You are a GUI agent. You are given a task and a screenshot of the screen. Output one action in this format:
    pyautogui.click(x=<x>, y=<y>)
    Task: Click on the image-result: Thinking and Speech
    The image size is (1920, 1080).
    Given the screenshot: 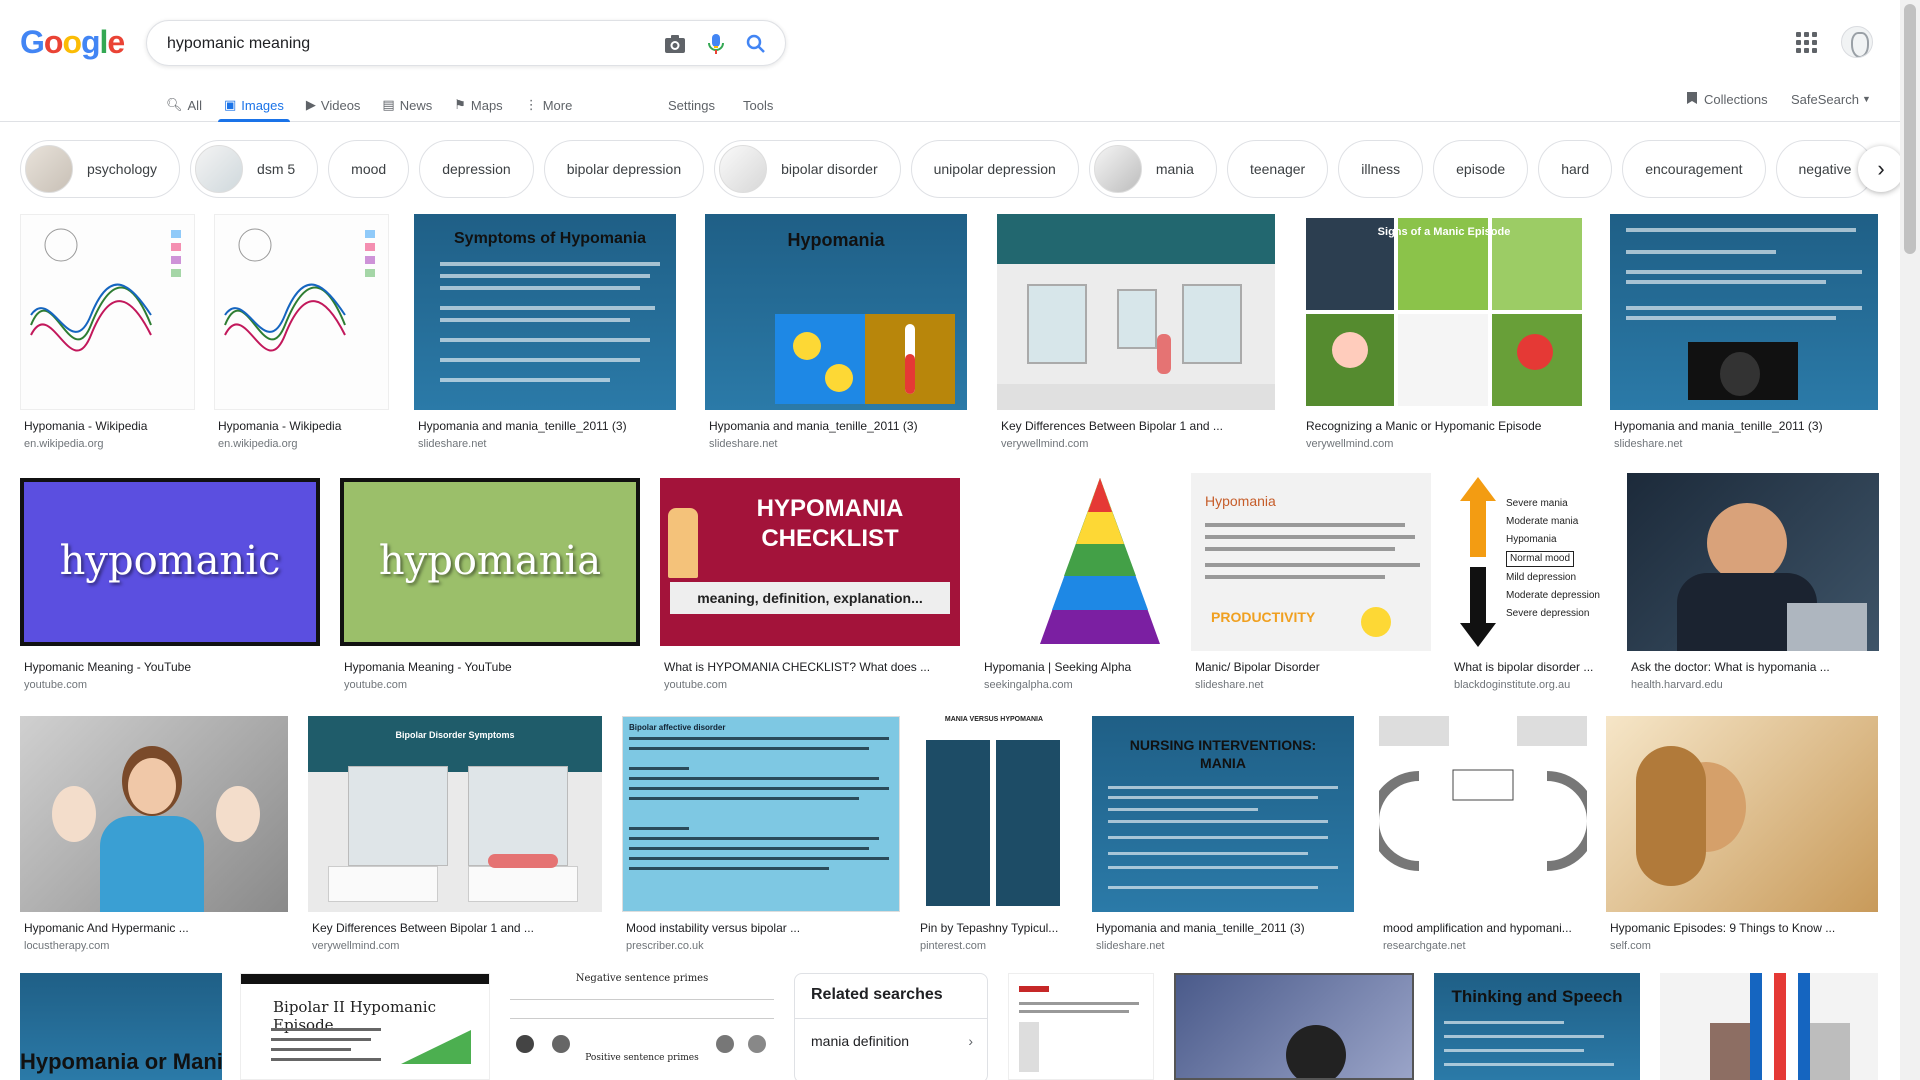 What is the action you would take?
    pyautogui.click(x=1537, y=1026)
    